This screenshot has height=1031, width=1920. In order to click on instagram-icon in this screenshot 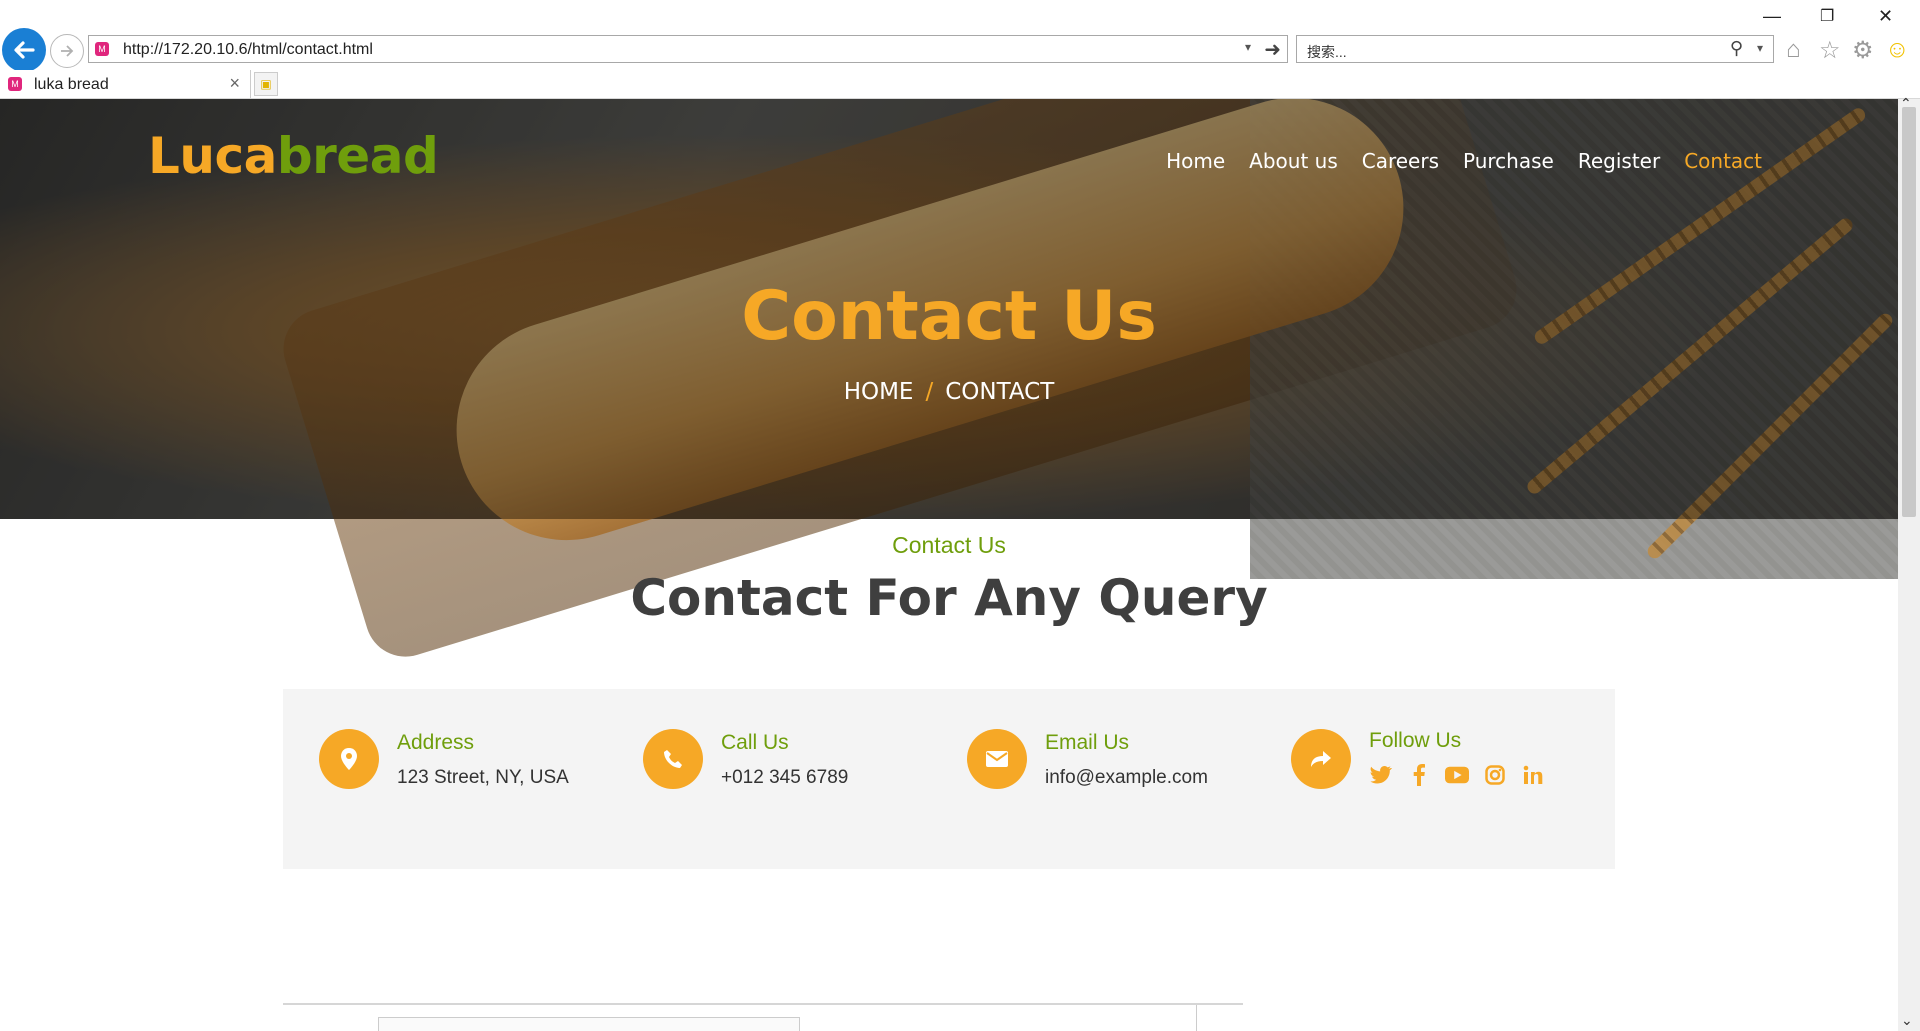, I will do `click(1495, 775)`.